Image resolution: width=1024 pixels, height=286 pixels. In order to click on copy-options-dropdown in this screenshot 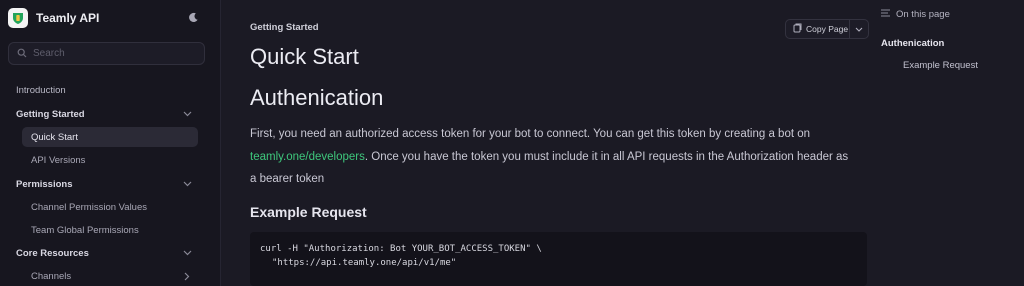, I will do `click(859, 29)`.